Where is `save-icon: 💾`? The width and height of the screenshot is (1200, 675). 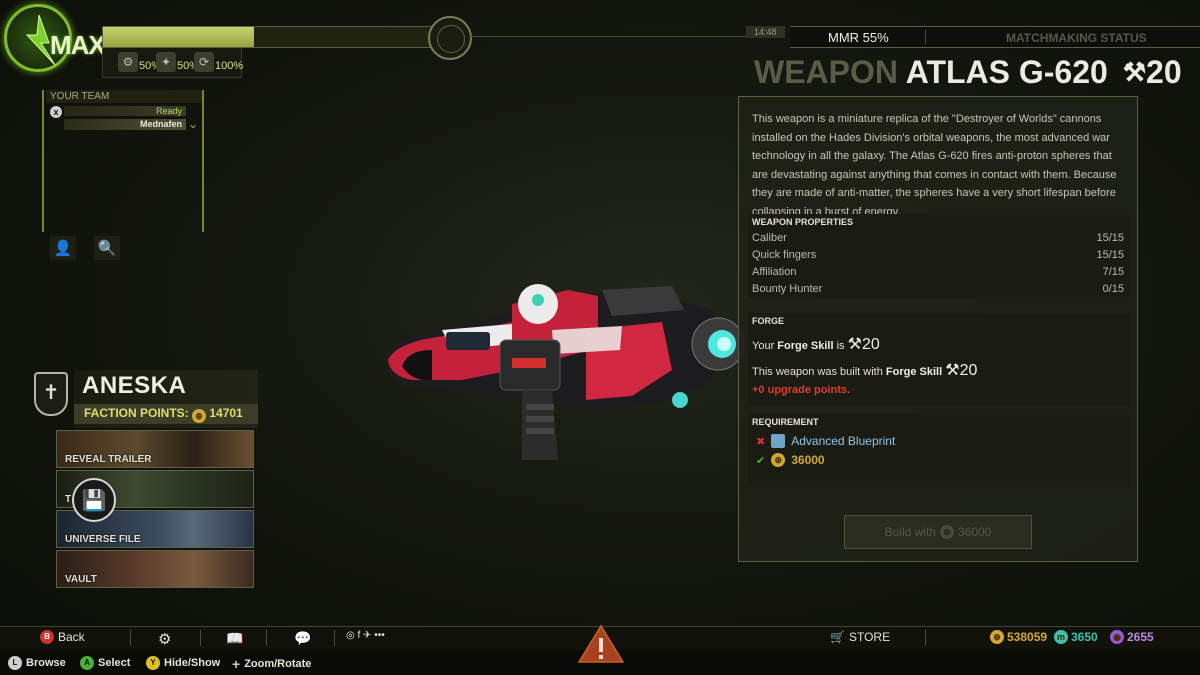 save-icon: 💾 is located at coordinates (94, 500).